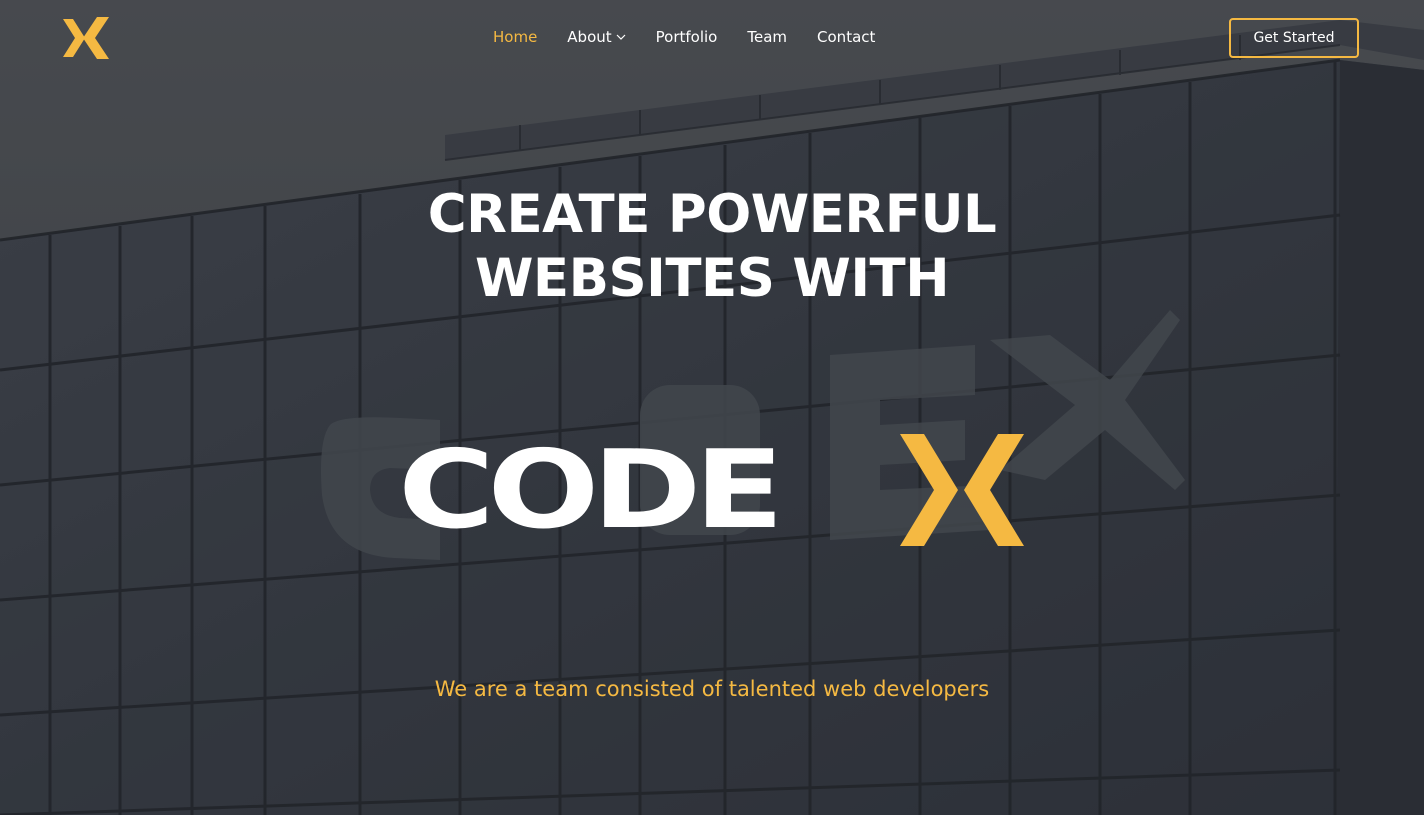 This screenshot has height=815, width=1424. I want to click on nav-item-home: Home, so click(515, 37).